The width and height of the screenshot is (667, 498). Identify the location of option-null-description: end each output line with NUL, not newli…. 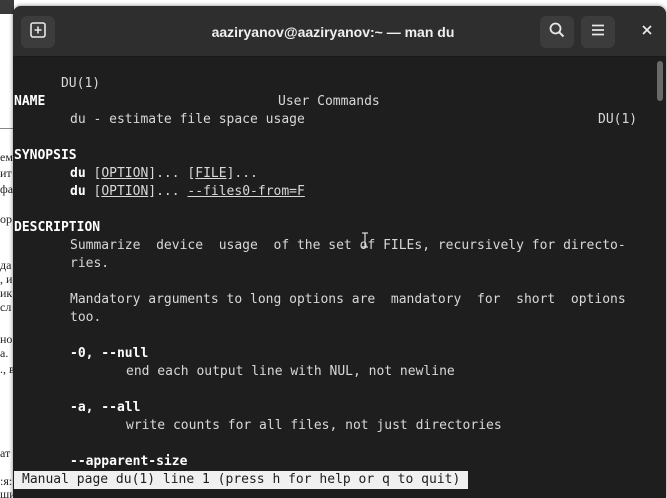
(290, 371).